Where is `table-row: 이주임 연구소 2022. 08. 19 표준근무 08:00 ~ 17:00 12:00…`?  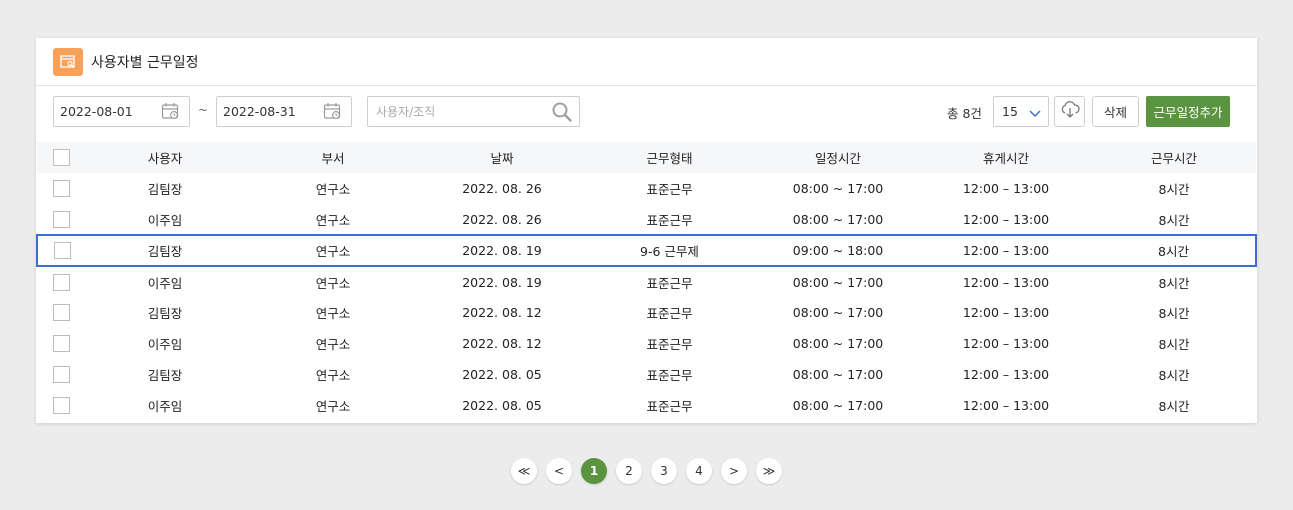
table-row: 이주임 연구소 2022. 08. 19 표준근무 08:00 ~ 17:00 12:00… is located at coordinates (646, 281).